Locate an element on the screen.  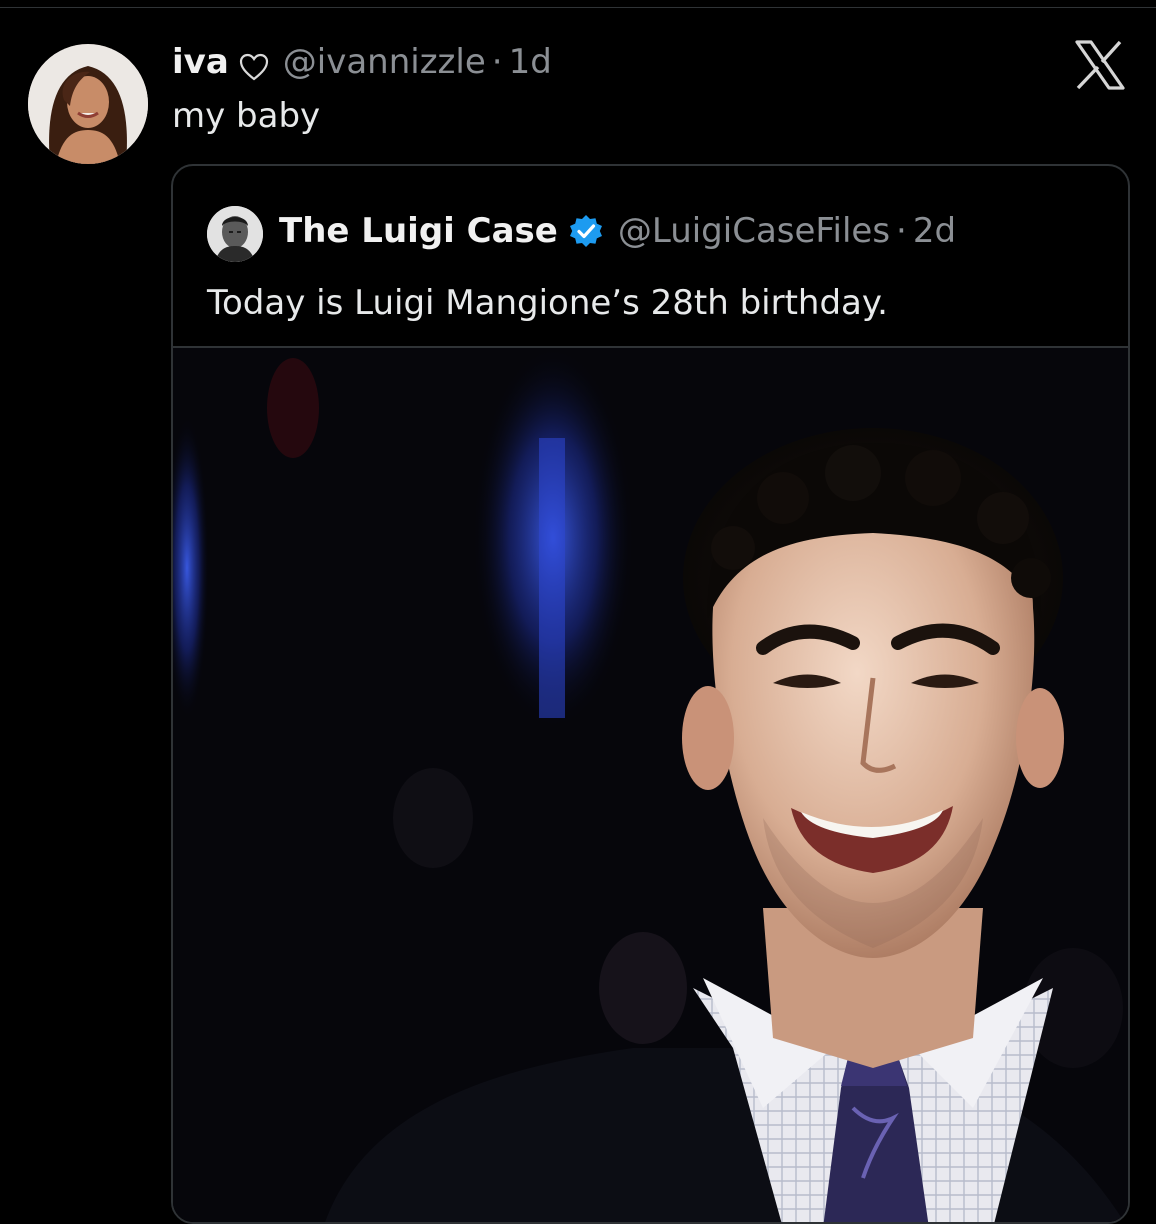
quoted-author-avatar is located at coordinates (235, 234).